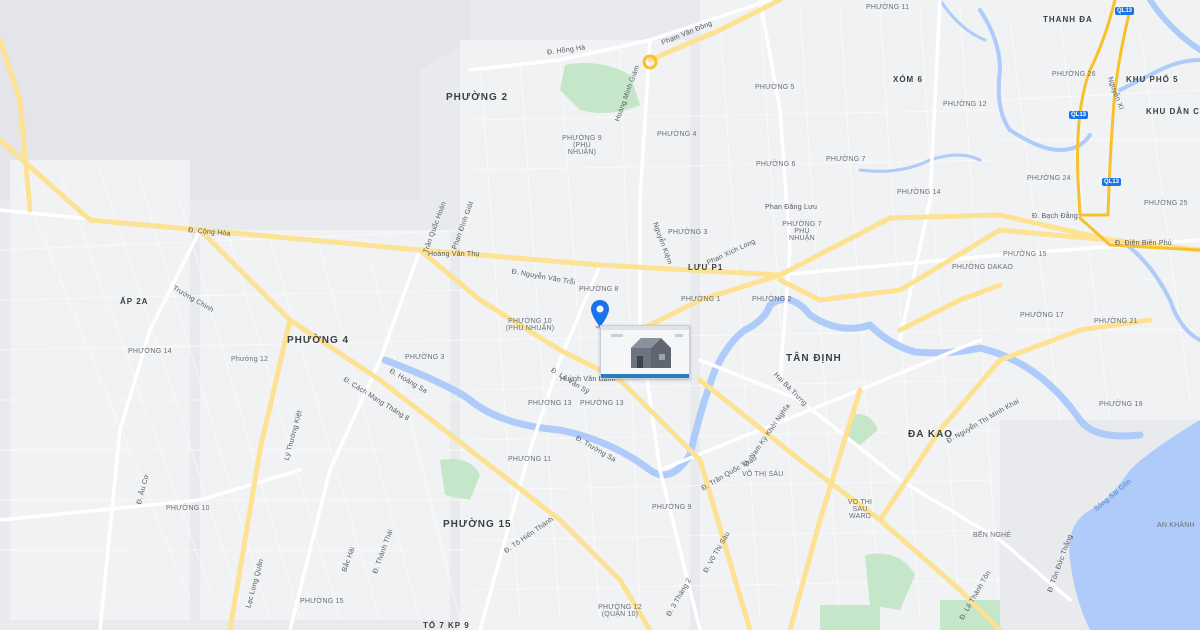  I want to click on ward-label: AN KHÁNH, so click(1176, 525).